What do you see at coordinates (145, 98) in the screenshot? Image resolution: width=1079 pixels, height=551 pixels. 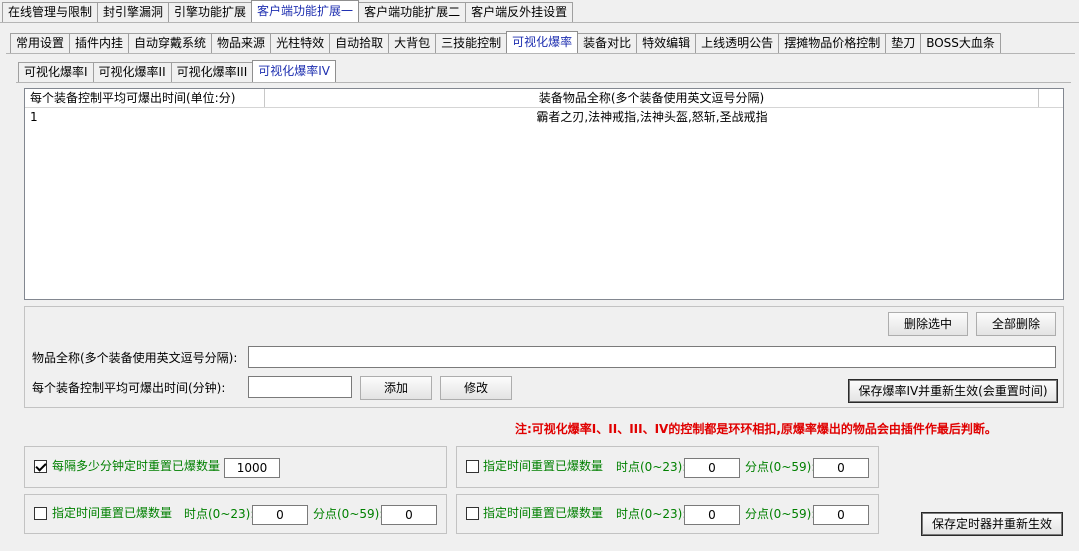 I see `column-header-time: 每个装备控制平均可爆出时间(单位:分)` at bounding box center [145, 98].